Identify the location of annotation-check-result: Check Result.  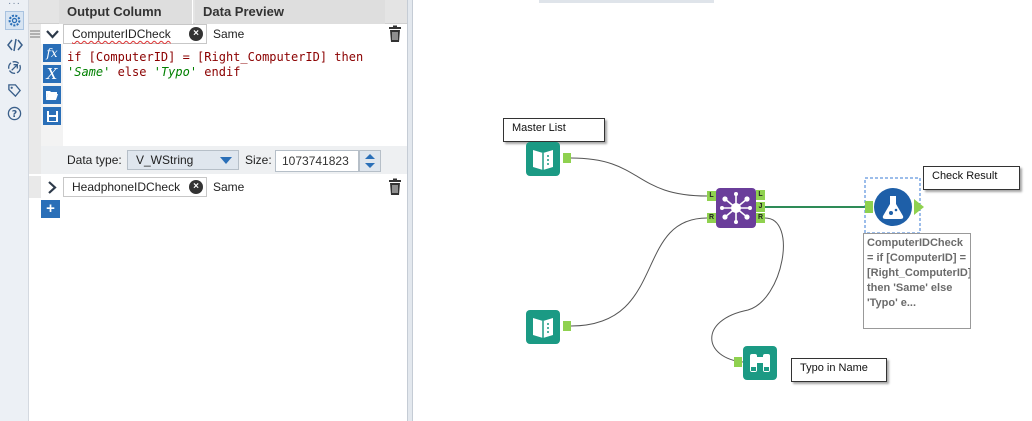
(971, 178).